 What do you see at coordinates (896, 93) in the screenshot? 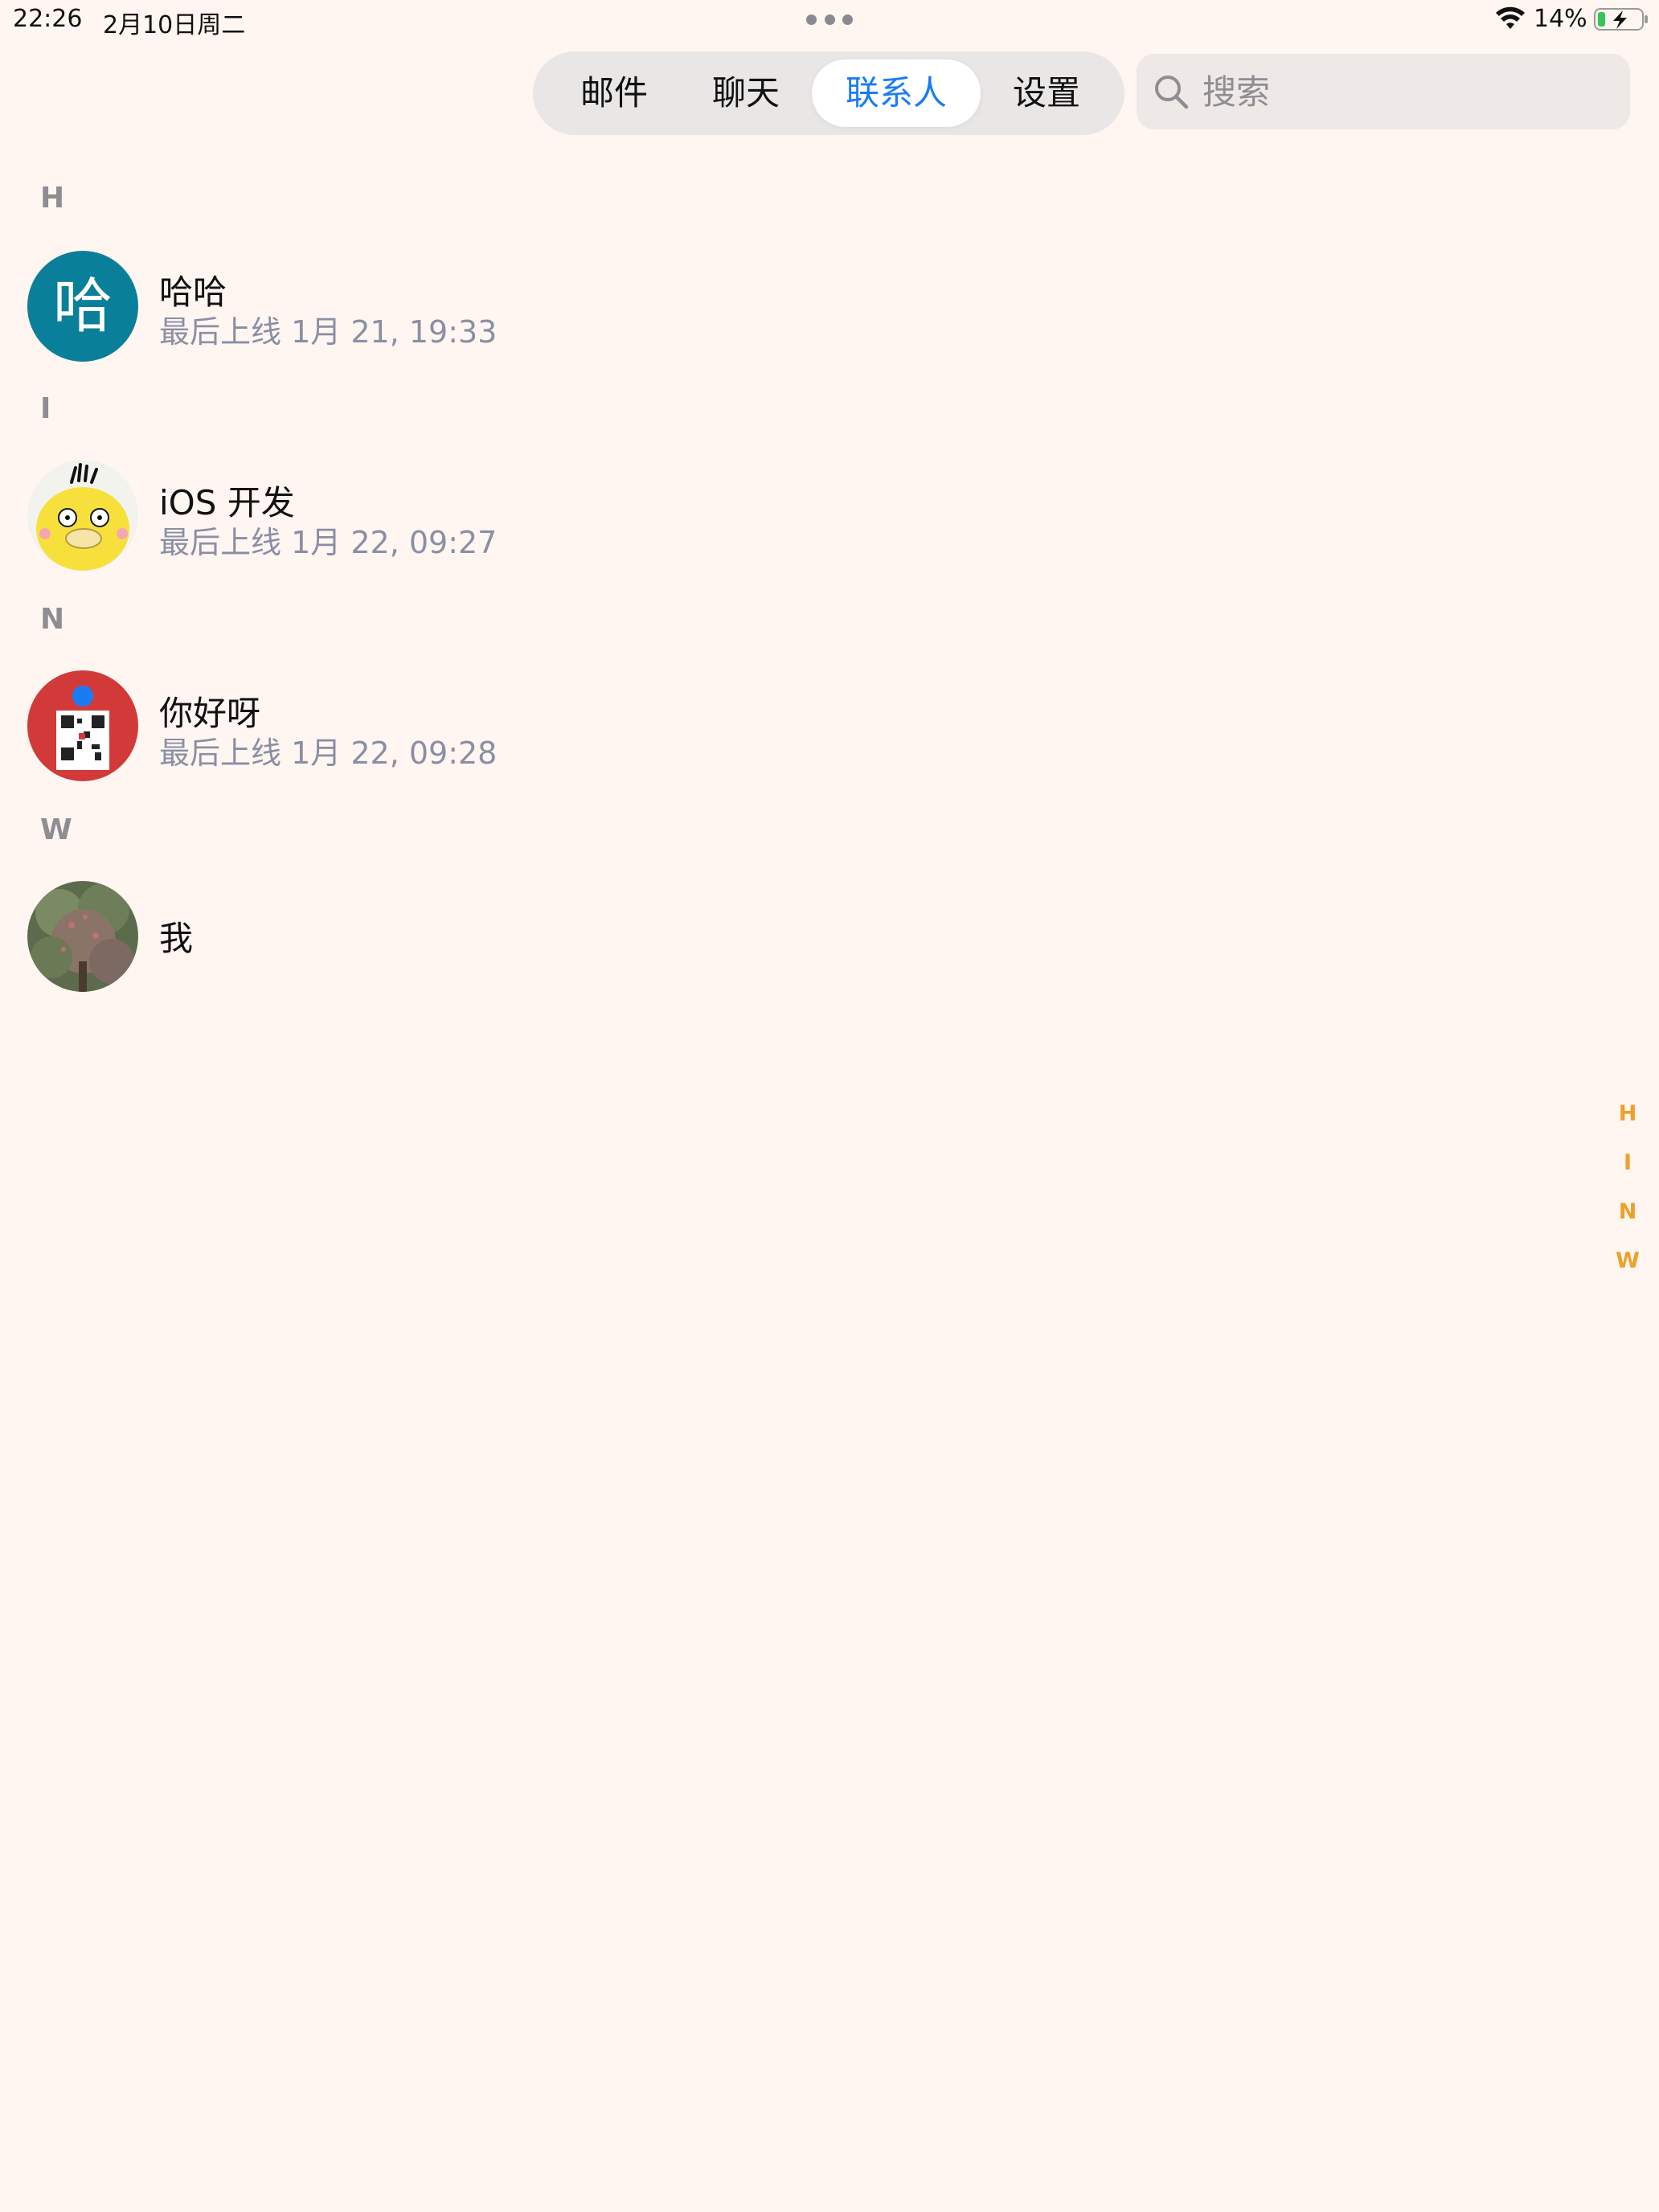
I see `tab-contacts: 联系人` at bounding box center [896, 93].